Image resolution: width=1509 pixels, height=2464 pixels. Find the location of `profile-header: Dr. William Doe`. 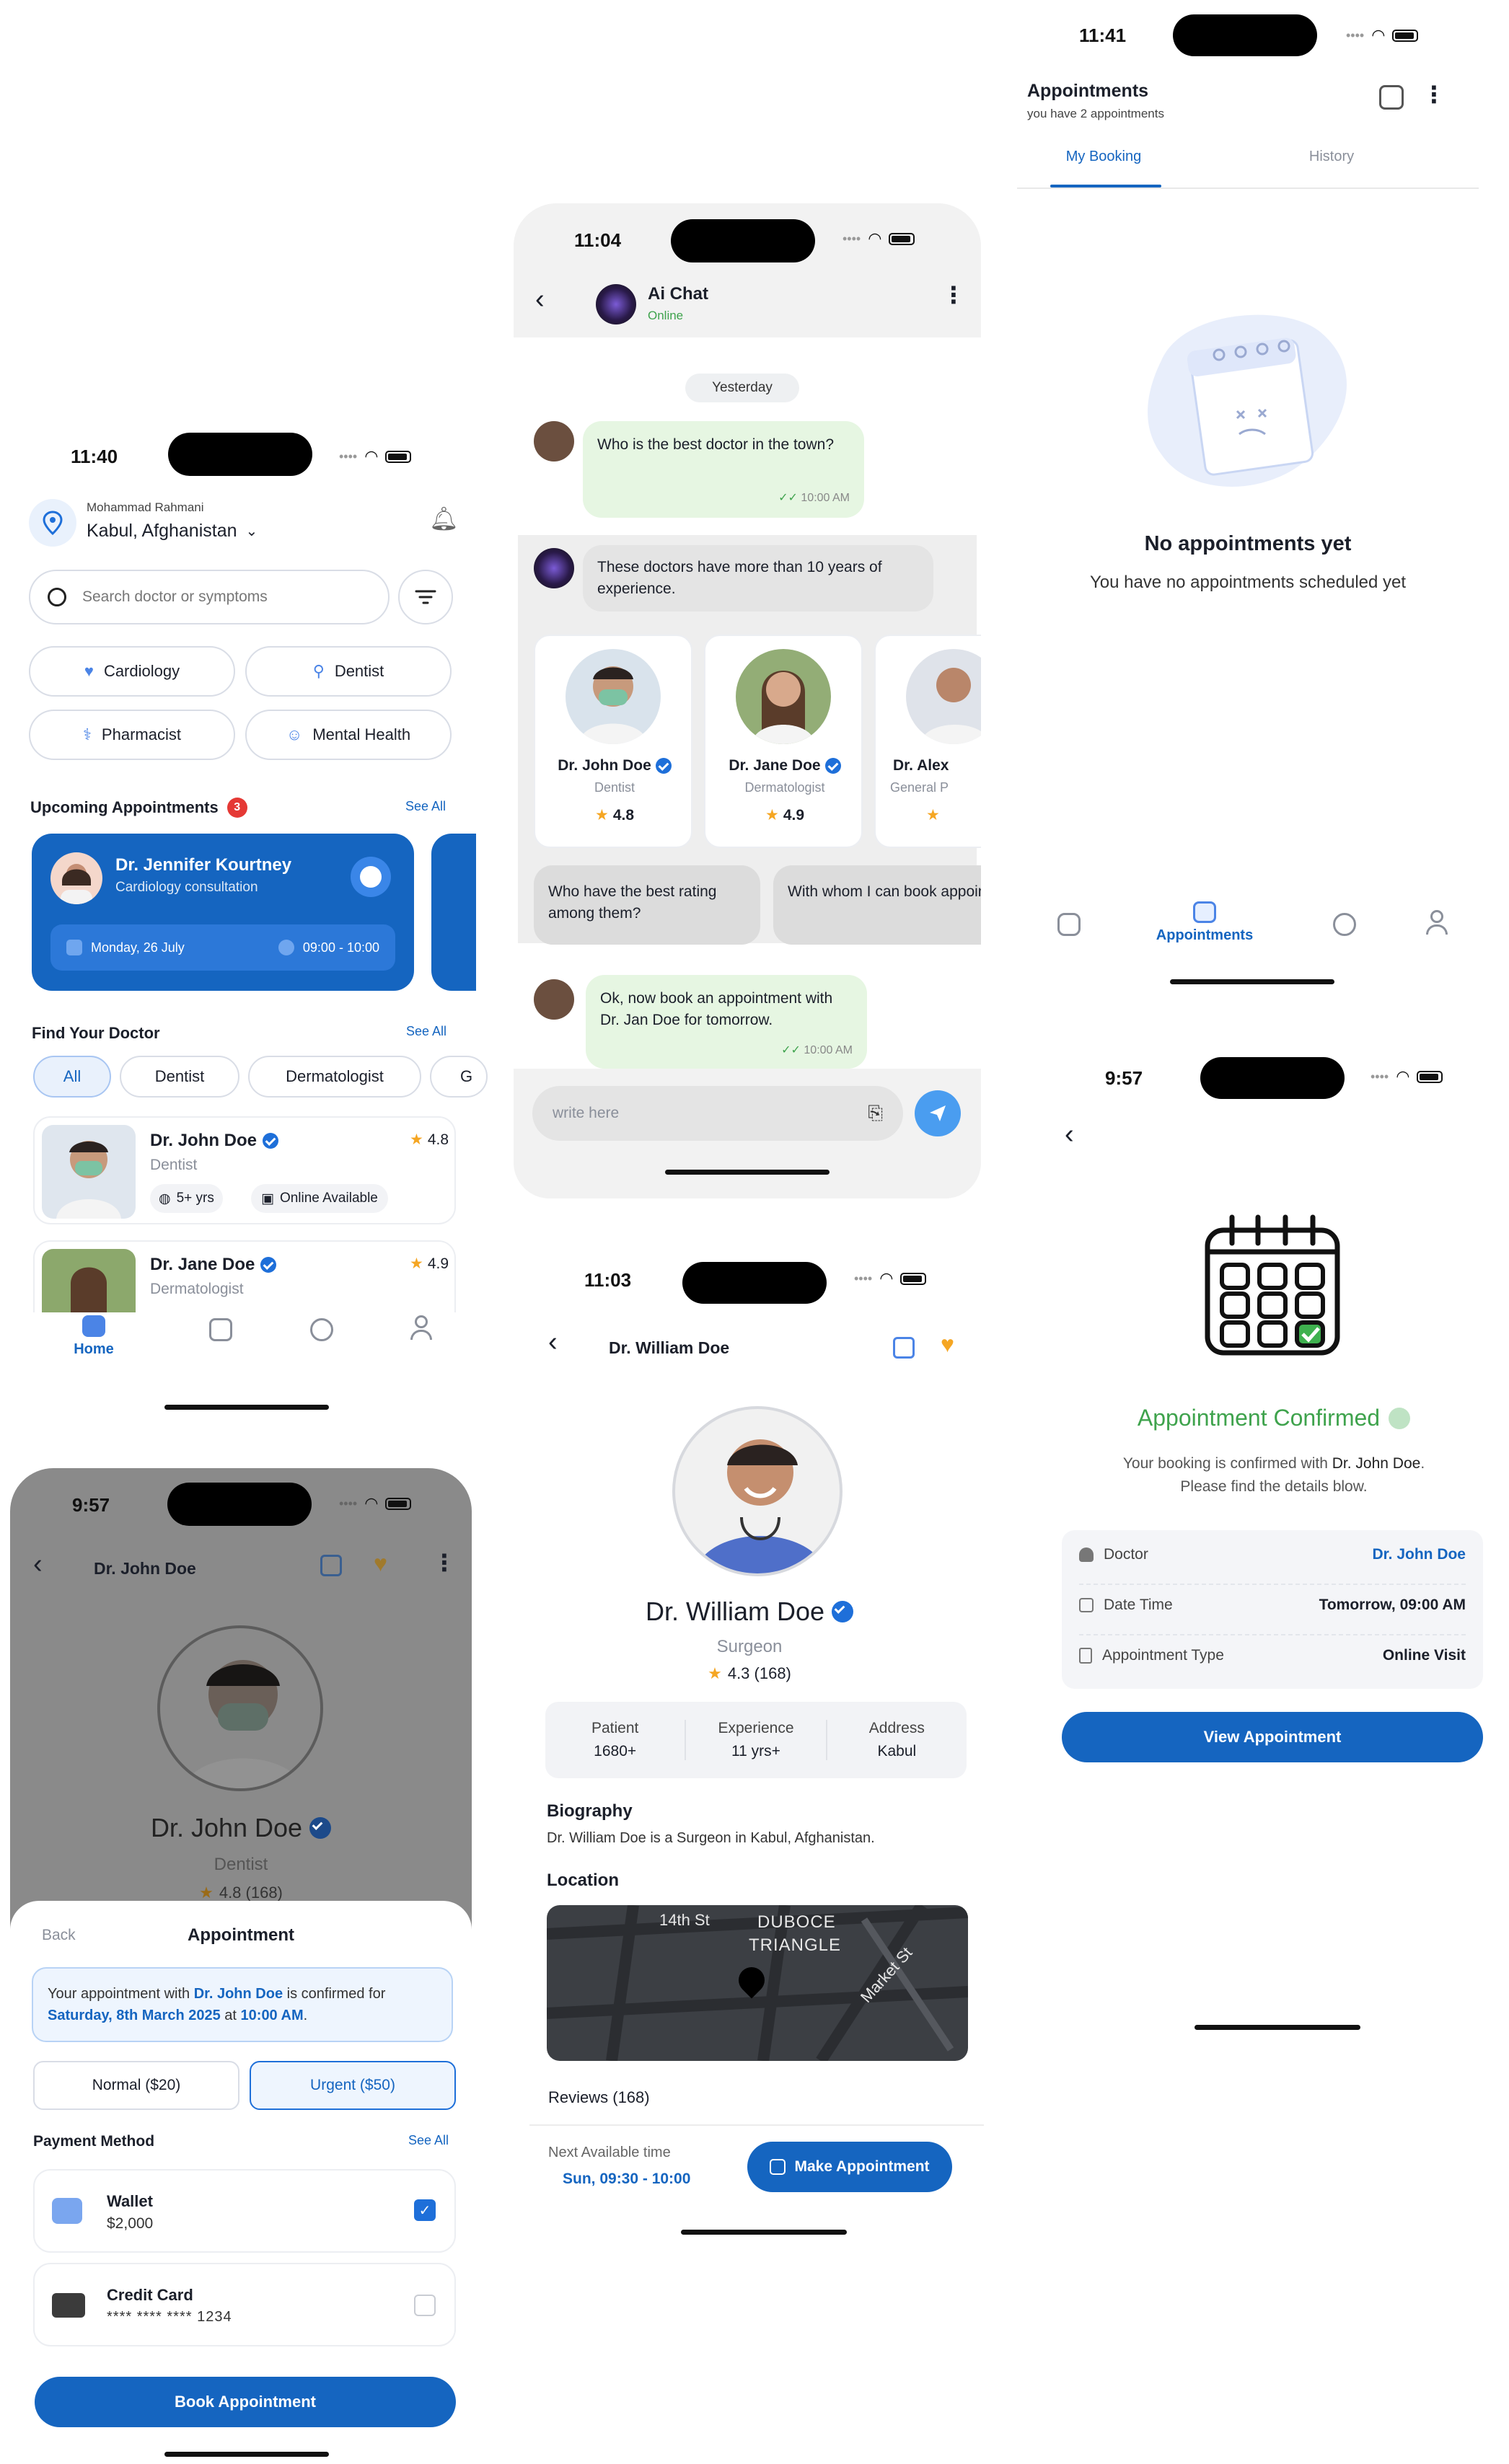

profile-header: Dr. William Doe is located at coordinates (669, 1347).